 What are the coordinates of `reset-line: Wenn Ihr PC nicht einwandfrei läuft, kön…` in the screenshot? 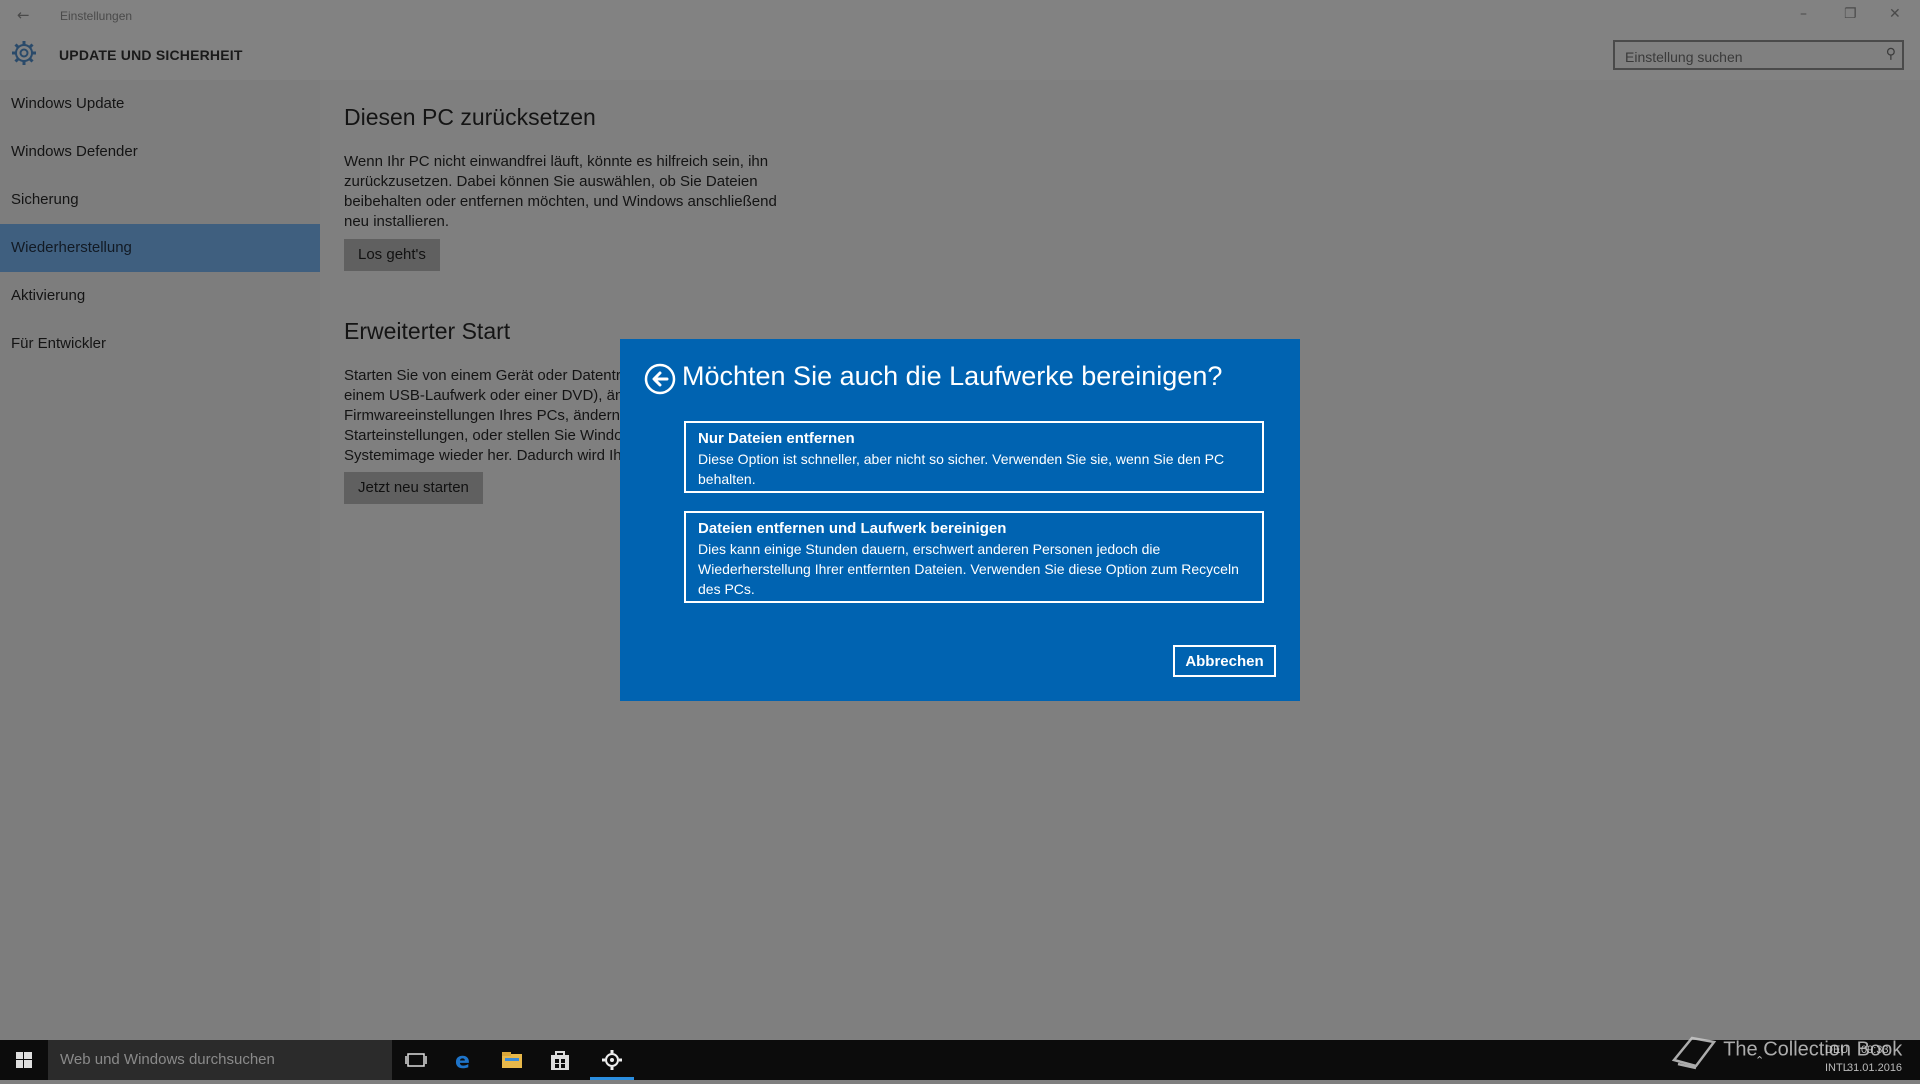 It's located at (556, 161).